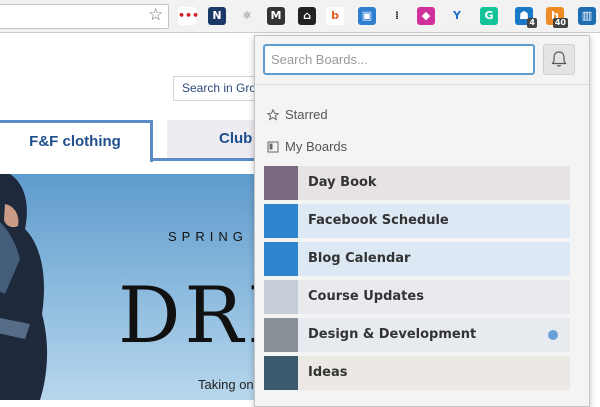  What do you see at coordinates (316, 146) in the screenshot?
I see `my-boards-label: My Boards` at bounding box center [316, 146].